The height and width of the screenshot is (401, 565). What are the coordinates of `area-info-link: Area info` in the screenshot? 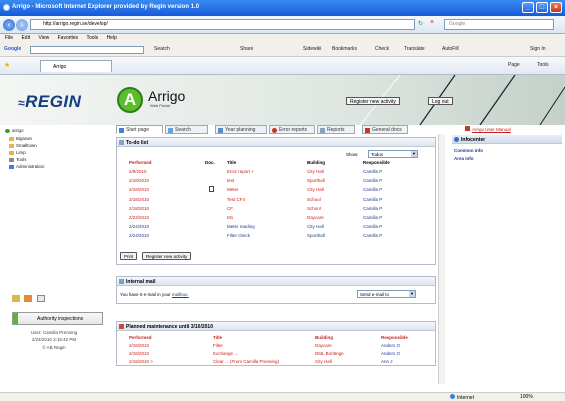 It's located at (464, 158).